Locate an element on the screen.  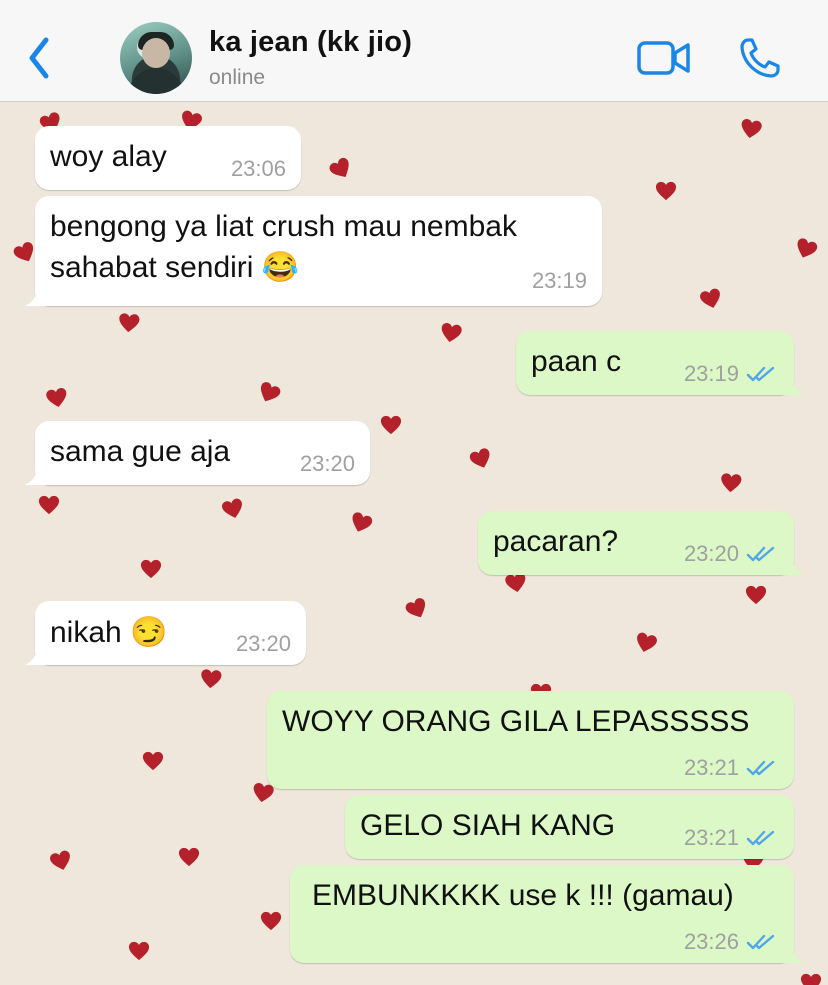
message-bubble-outgoing: EMBUNKKKK use k !!! (gamau) 23:26 is located at coordinates (547, 914).